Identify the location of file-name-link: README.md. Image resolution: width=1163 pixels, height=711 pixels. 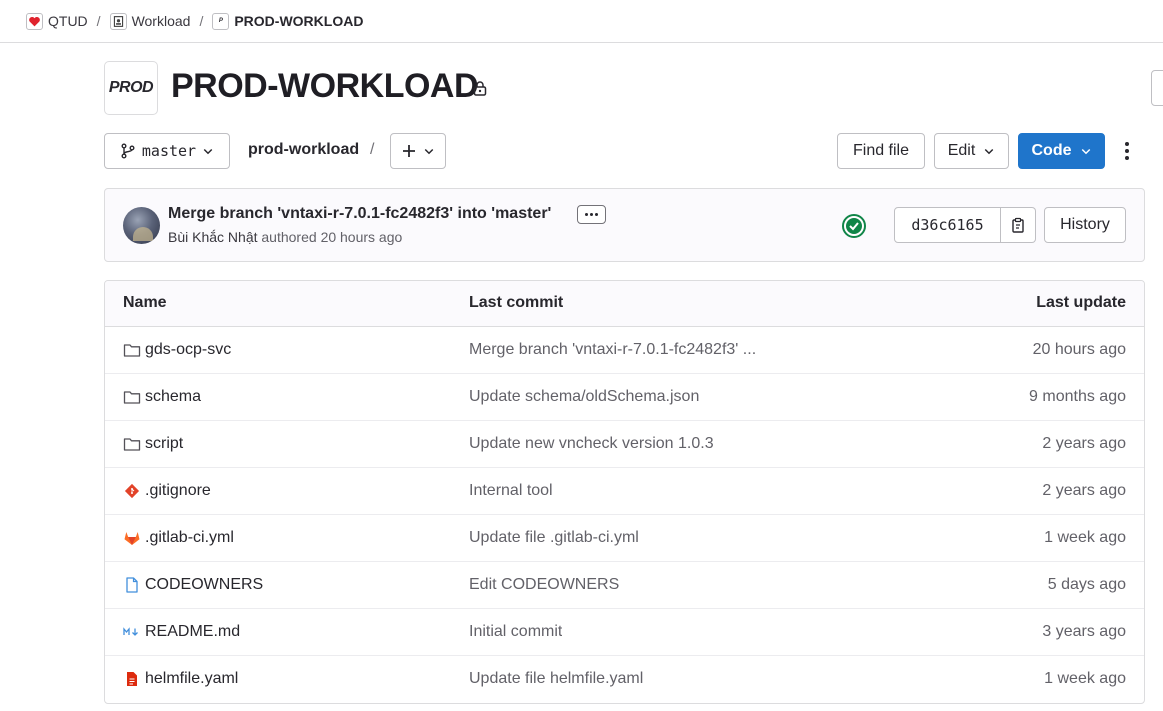
(192, 632).